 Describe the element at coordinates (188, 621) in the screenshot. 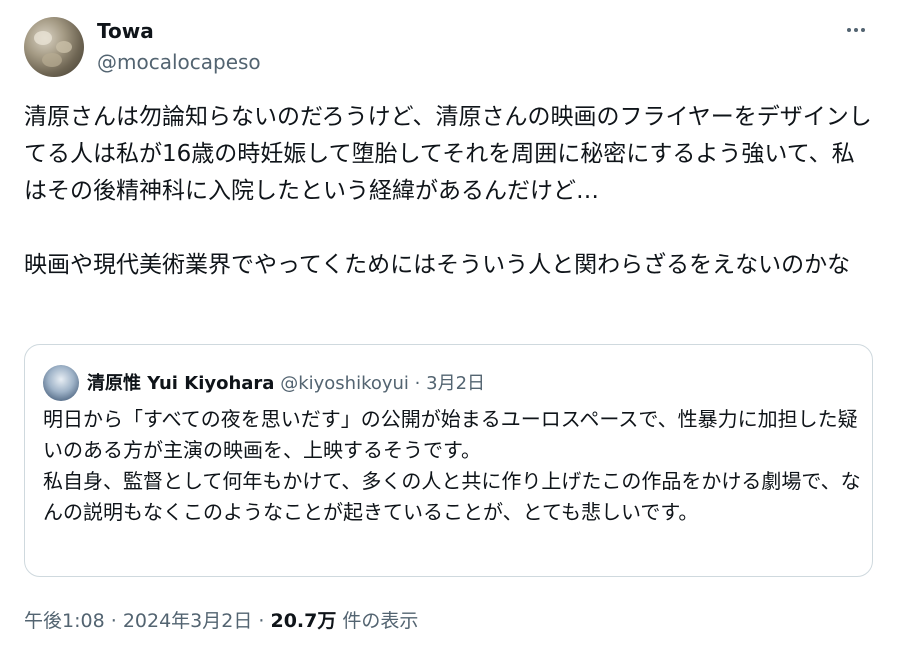

I see `tweet-date: 2024年3月2日` at that location.